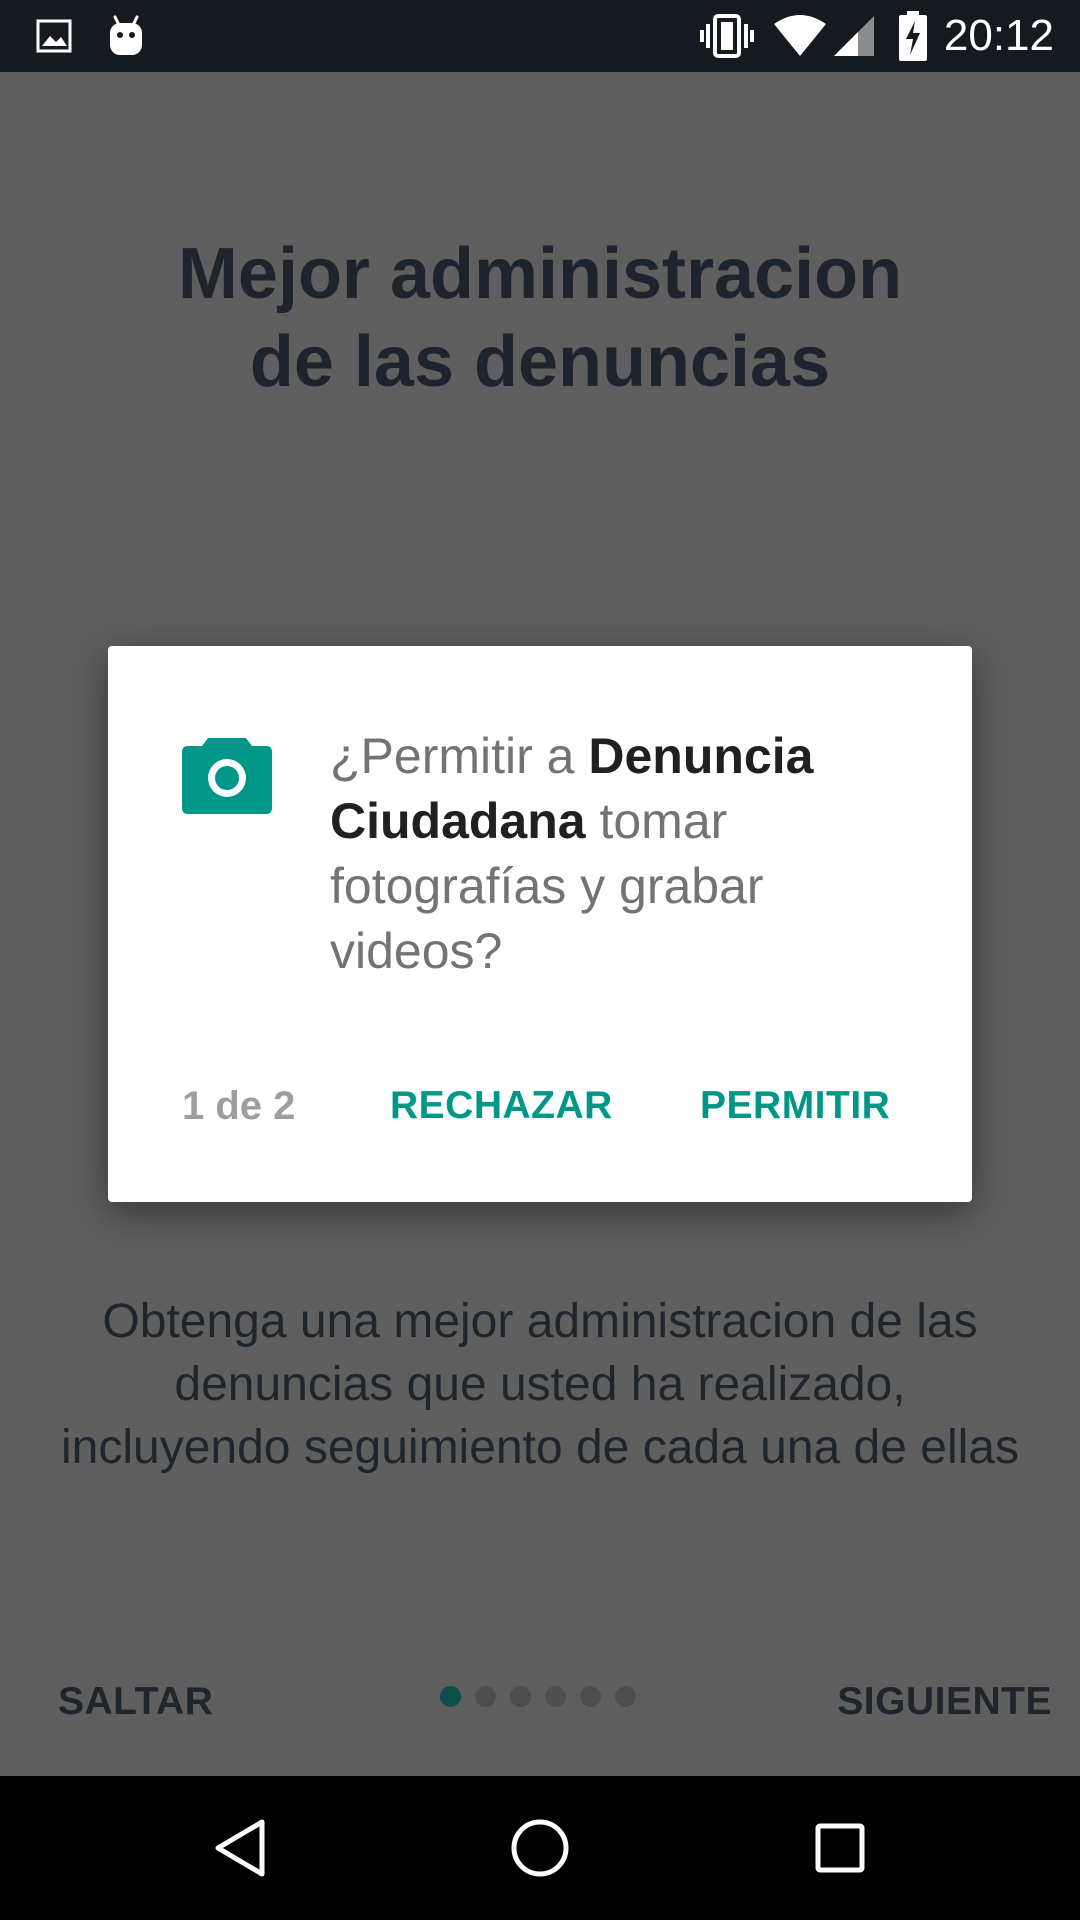 This screenshot has height=1920, width=1080. What do you see at coordinates (135, 1702) in the screenshot?
I see `skip-button: SALTAR` at bounding box center [135, 1702].